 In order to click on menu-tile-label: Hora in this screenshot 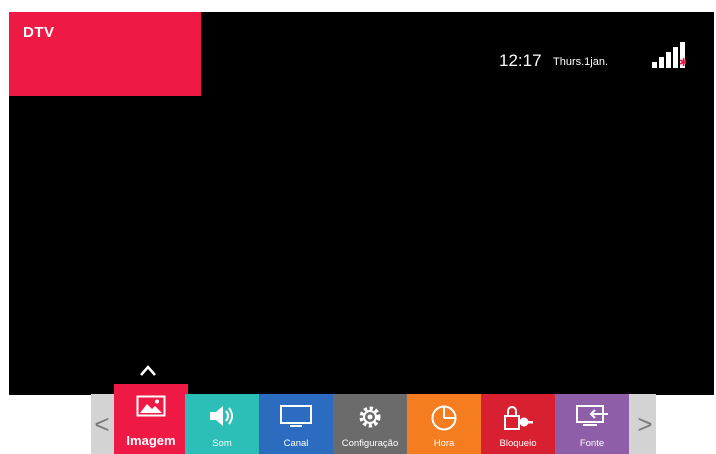, I will do `click(444, 443)`.